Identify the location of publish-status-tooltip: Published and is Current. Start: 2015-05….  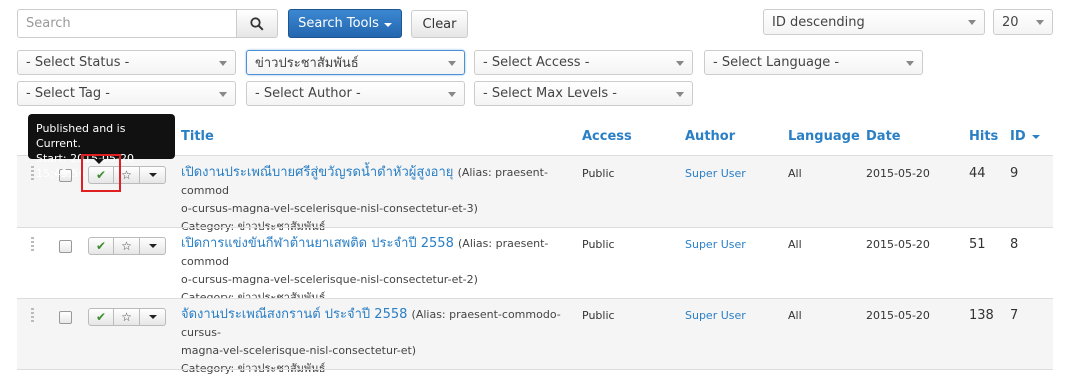
(101, 147).